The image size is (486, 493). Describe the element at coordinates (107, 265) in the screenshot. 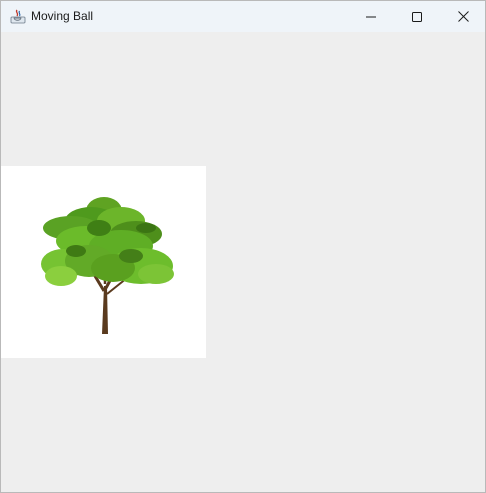

I see `tree-icon` at that location.